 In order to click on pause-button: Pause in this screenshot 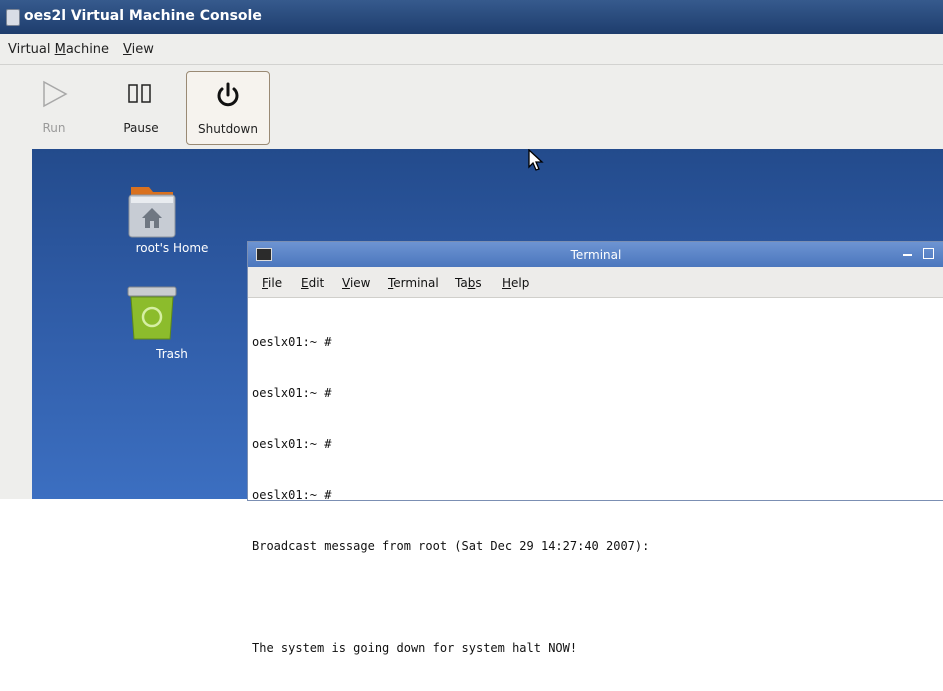, I will do `click(141, 107)`.